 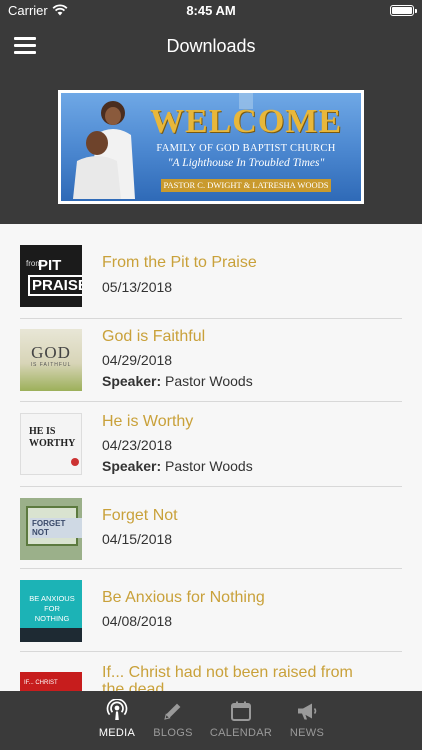 I want to click on item-date: 04/23/2018, so click(x=137, y=445).